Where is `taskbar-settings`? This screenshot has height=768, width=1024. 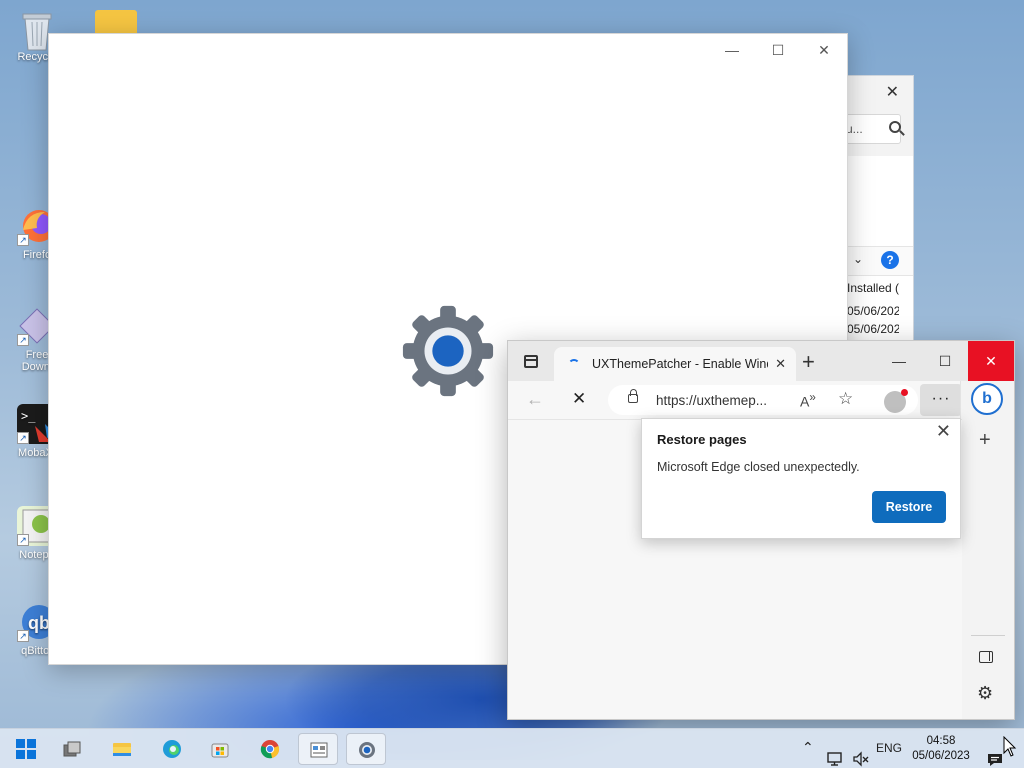 taskbar-settings is located at coordinates (366, 749).